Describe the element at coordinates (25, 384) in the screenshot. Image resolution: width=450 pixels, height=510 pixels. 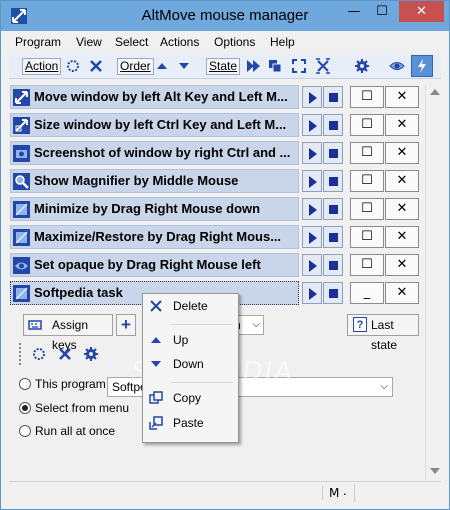
I see `radio-this-program` at that location.